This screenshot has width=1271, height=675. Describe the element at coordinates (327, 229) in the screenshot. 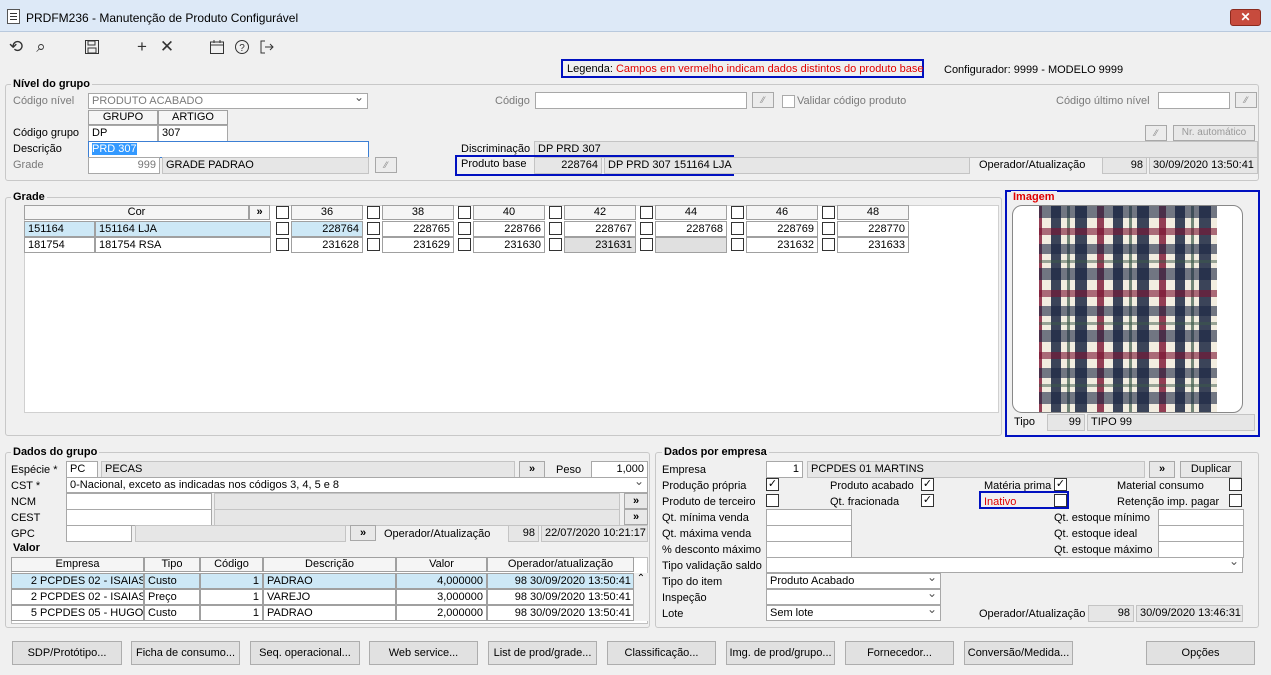

I see `grade-cell-value: 228764` at that location.